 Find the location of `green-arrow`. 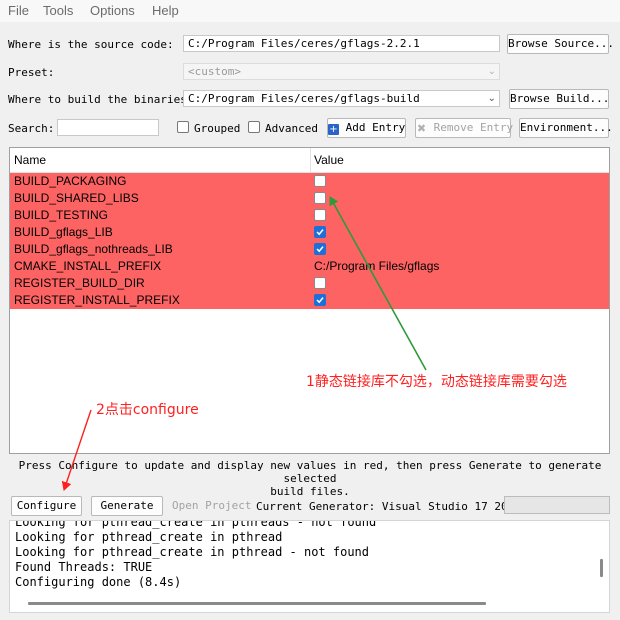

green-arrow is located at coordinates (378, 283).